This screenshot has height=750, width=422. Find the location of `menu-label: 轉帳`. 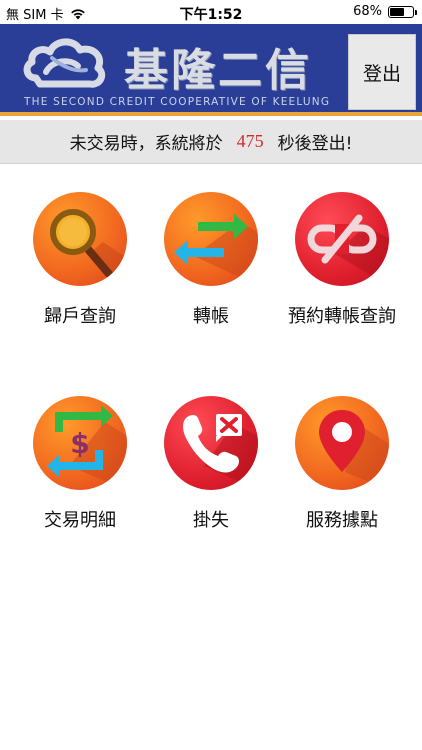

menu-label: 轉帳 is located at coordinates (211, 316).